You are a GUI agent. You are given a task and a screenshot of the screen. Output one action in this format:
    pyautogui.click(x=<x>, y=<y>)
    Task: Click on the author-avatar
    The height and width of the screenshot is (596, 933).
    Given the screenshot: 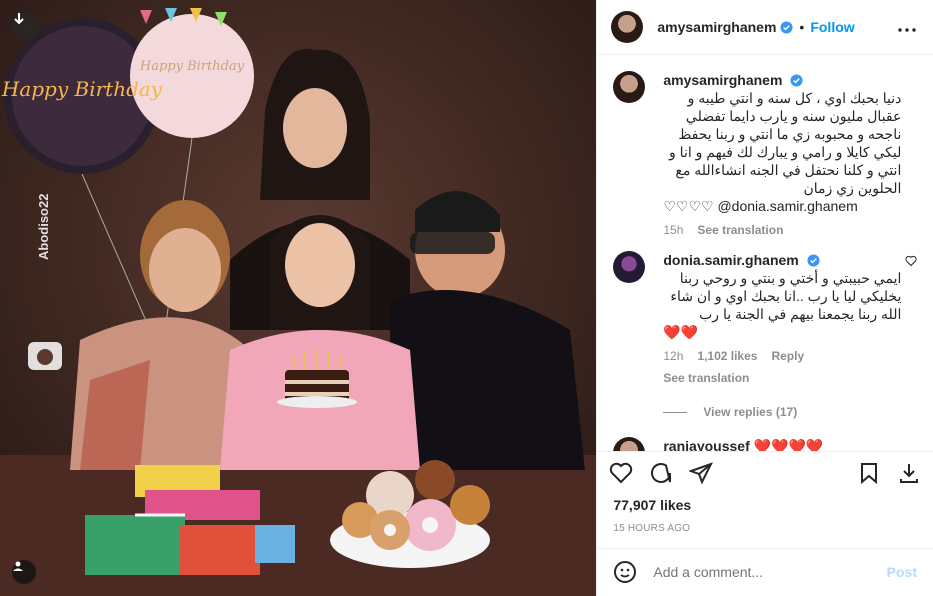 What is the action you would take?
    pyautogui.click(x=627, y=27)
    